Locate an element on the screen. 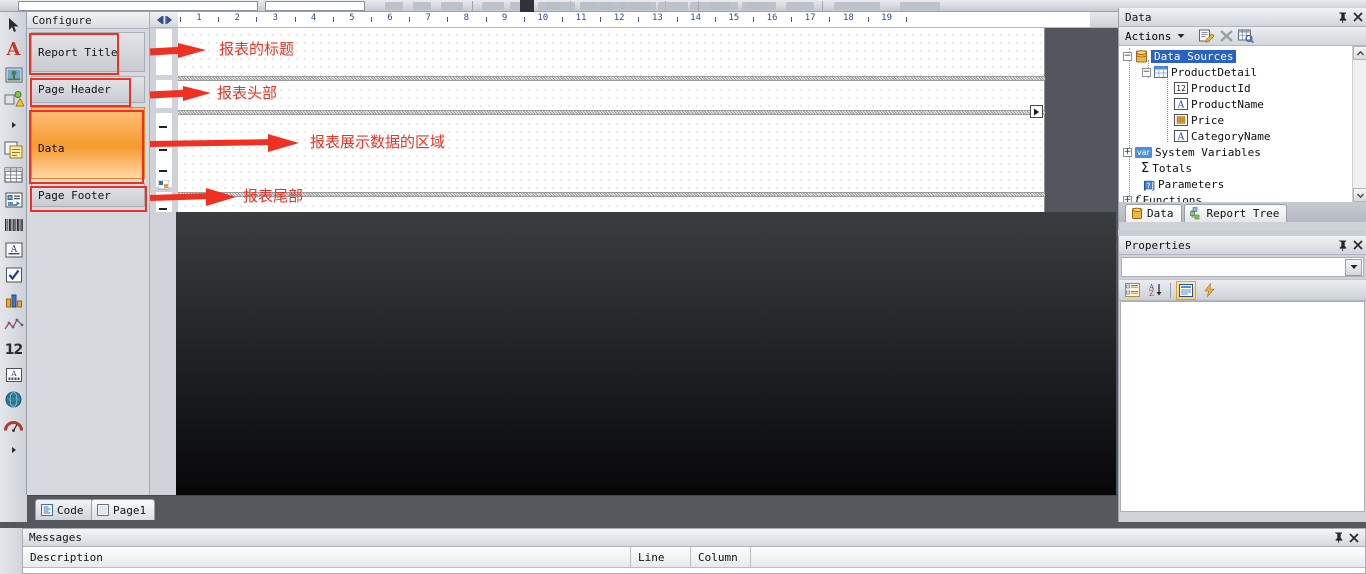  ruler-number: 9 is located at coordinates (504, 18).